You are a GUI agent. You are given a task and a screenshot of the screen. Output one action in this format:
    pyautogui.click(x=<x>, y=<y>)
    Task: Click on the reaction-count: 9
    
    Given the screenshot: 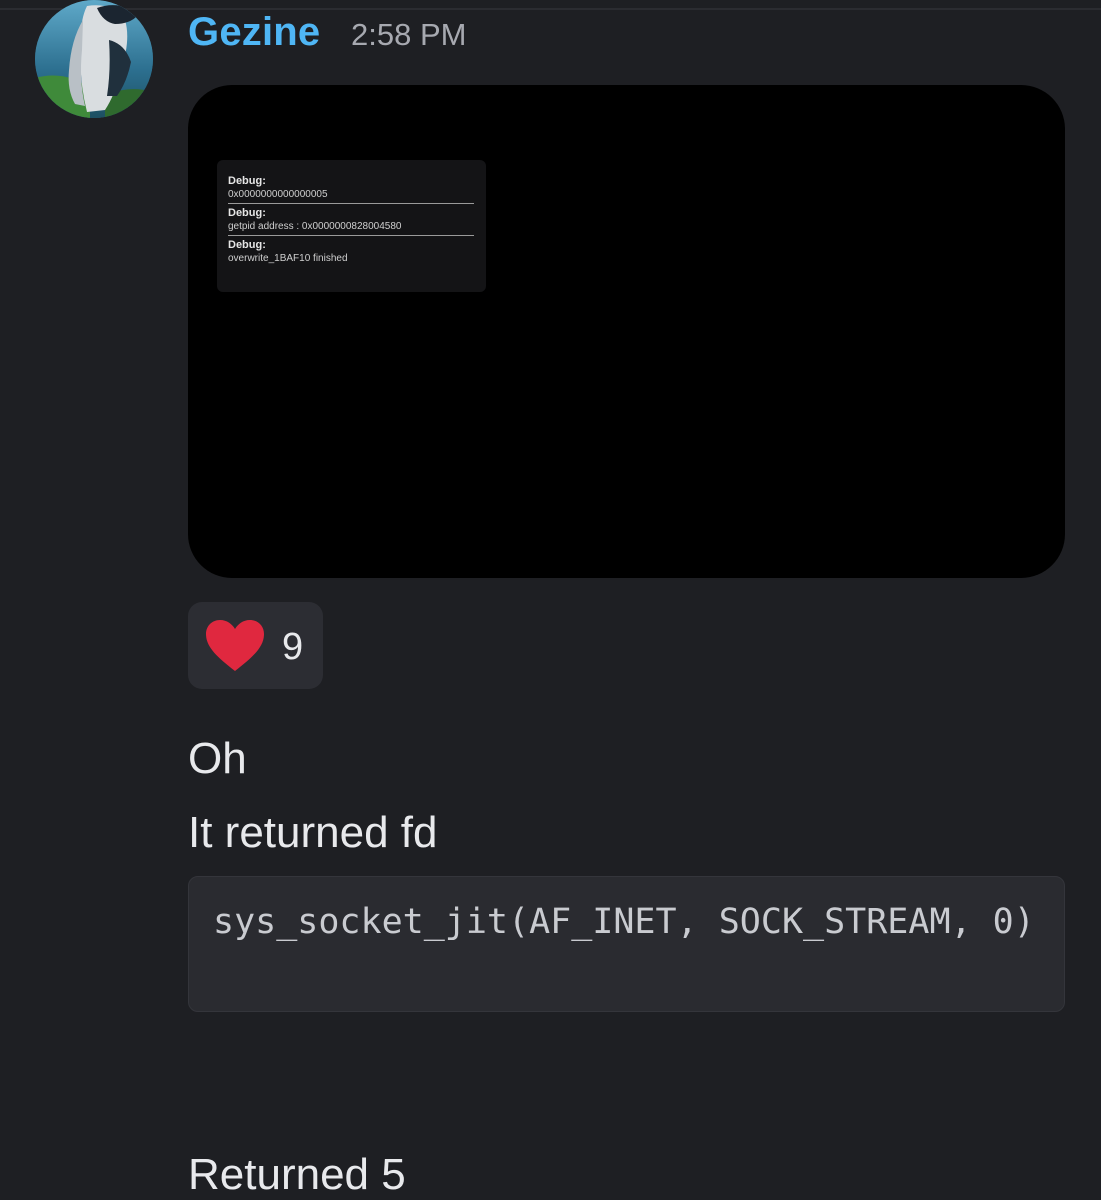 What is the action you would take?
    pyautogui.click(x=293, y=647)
    